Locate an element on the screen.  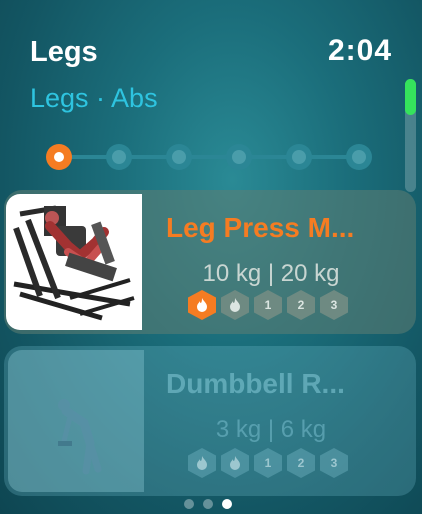
page-indicator is located at coordinates (208, 504).